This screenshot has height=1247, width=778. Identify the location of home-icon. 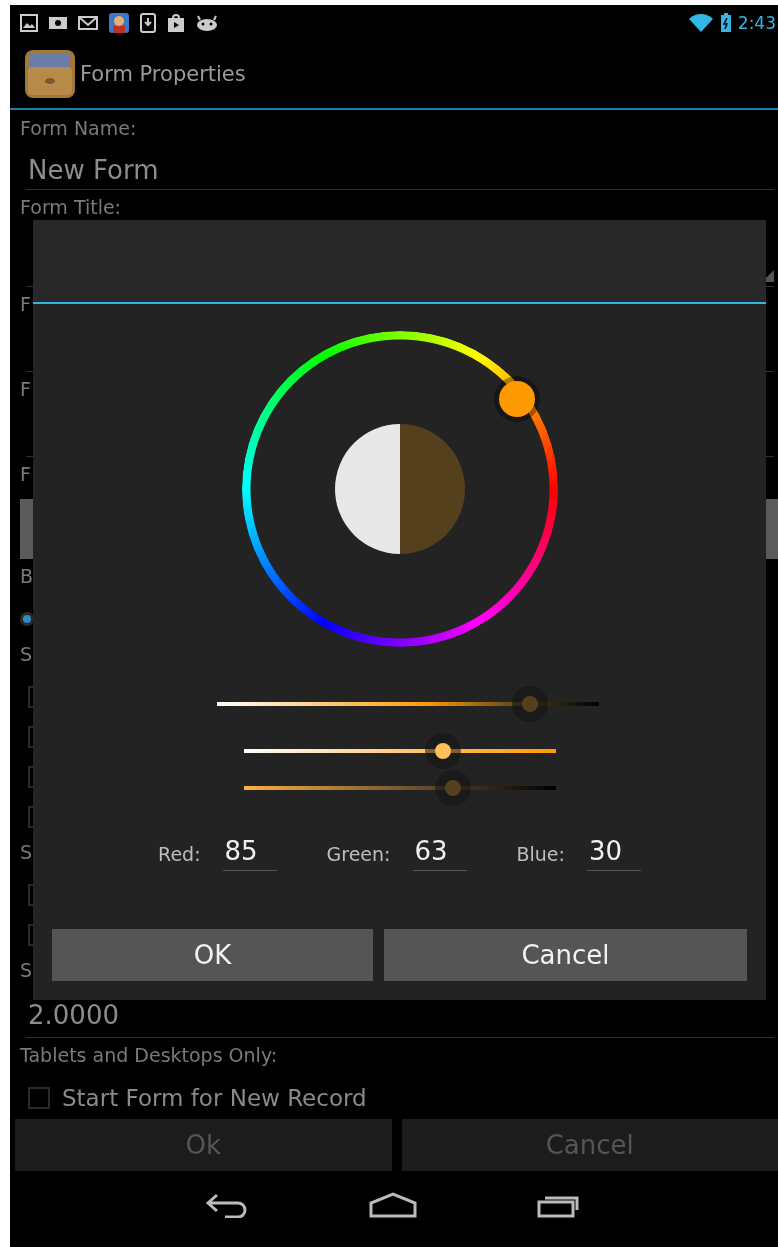
(393, 1205).